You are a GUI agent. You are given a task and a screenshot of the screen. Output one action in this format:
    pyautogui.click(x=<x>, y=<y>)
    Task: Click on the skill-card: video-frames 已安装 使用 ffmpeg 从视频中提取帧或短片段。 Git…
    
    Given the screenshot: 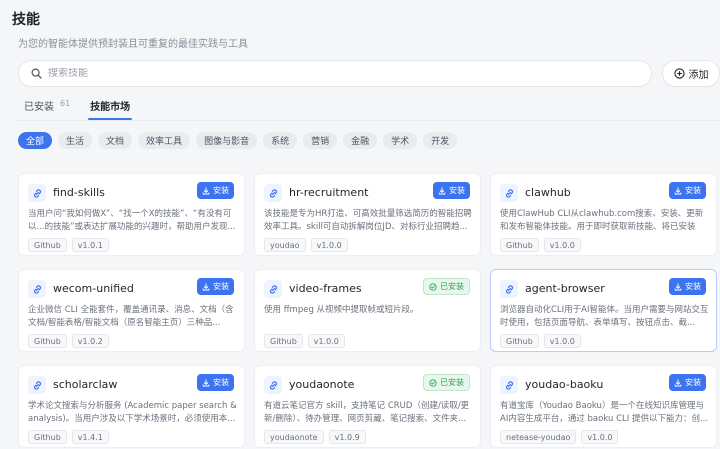 What is the action you would take?
    pyautogui.click(x=367, y=310)
    